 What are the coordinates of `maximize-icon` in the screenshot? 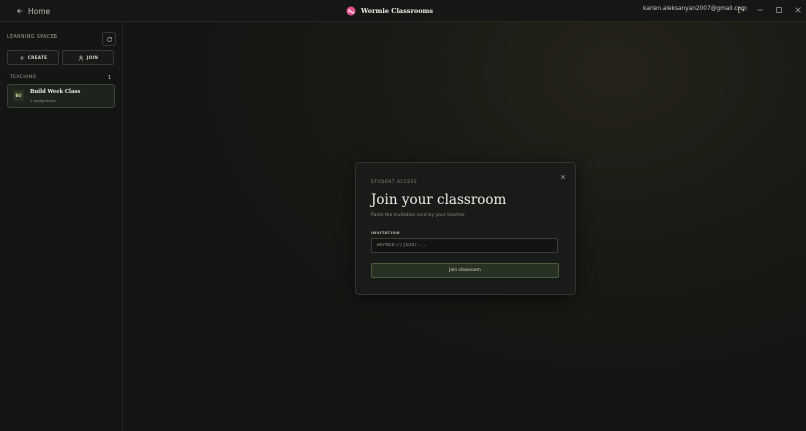 It's located at (779, 10).